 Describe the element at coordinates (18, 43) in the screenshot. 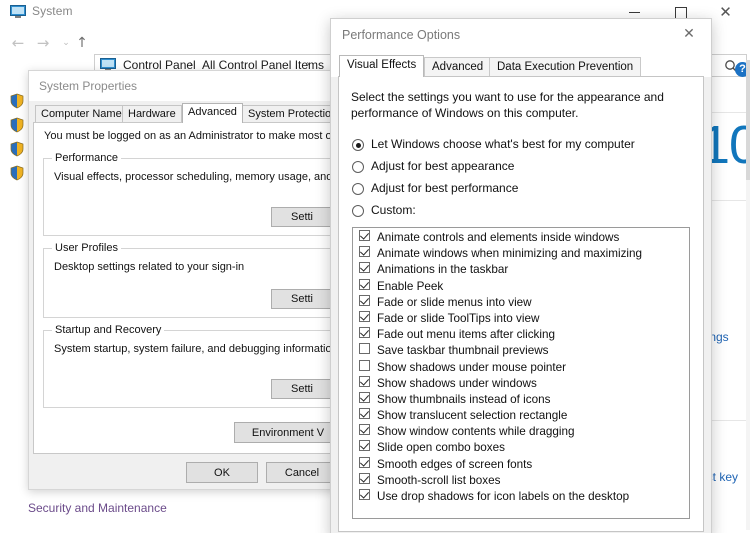

I see `back-button: ←` at that location.